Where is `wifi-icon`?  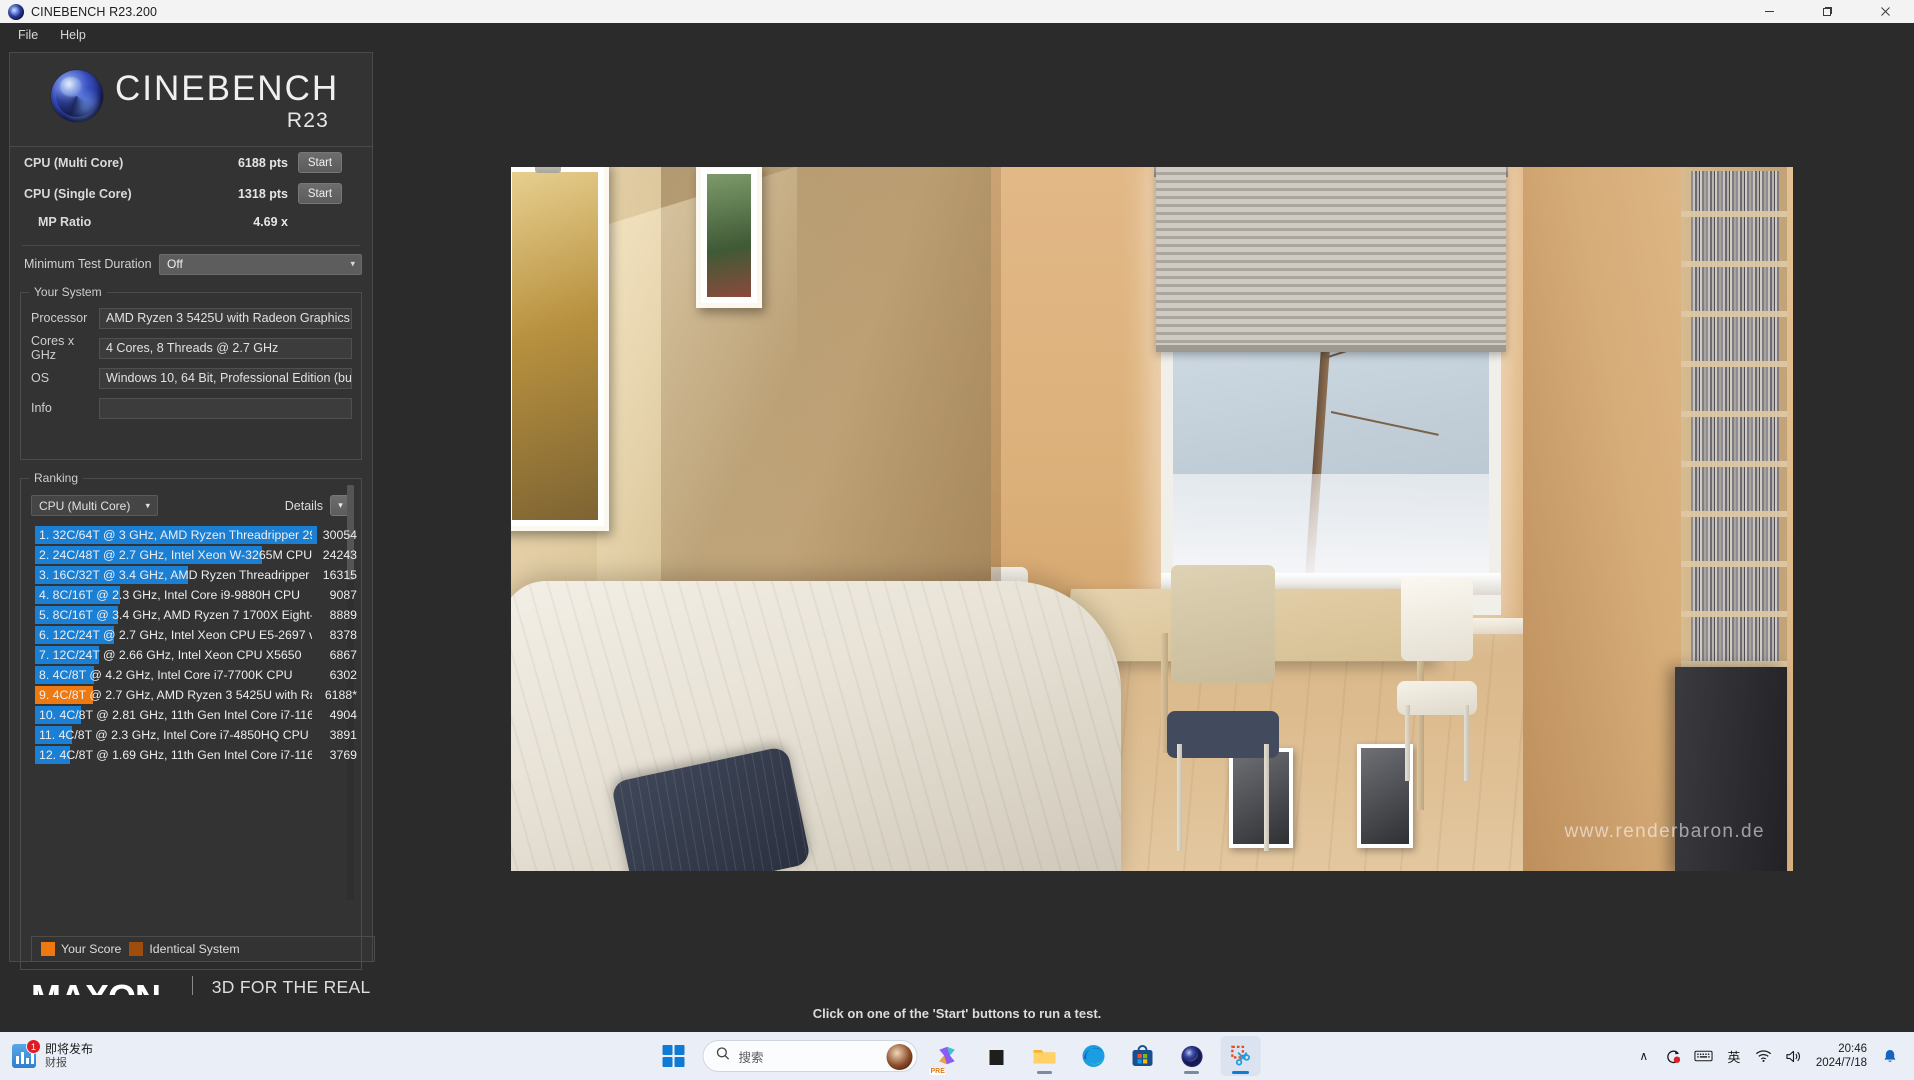
wifi-icon is located at coordinates (1764, 1056).